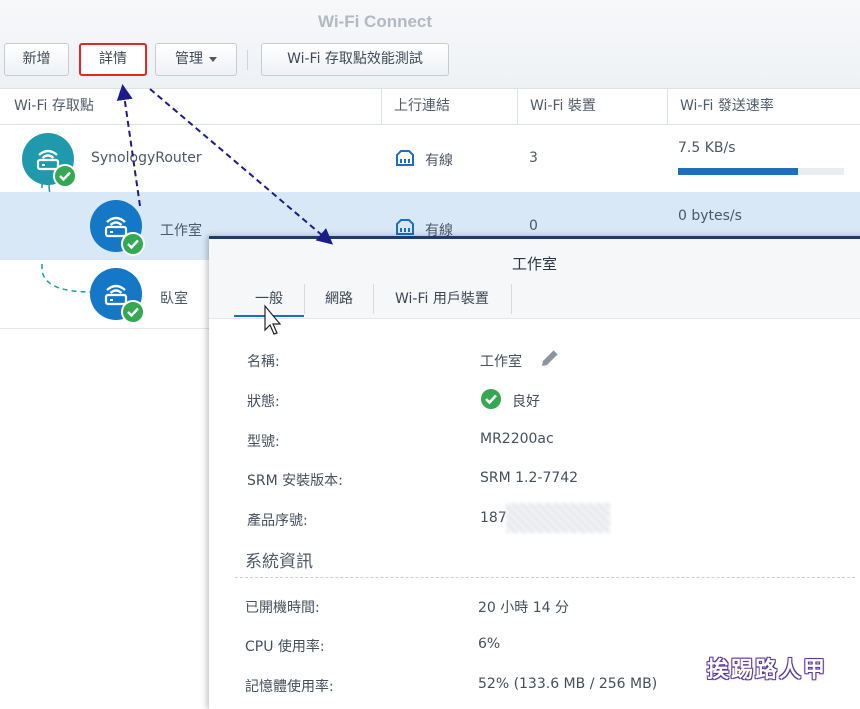 This screenshot has width=860, height=709. I want to click on tx-rate: 7.5 KB/s, so click(707, 148).